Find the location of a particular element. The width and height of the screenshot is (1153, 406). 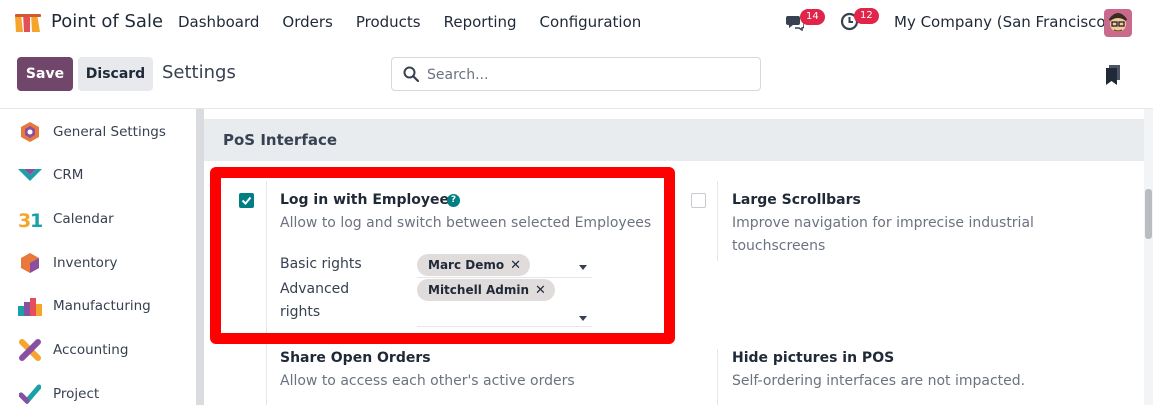

sidebar-item-calendar: 3 1 Calendar is located at coordinates (66, 219).